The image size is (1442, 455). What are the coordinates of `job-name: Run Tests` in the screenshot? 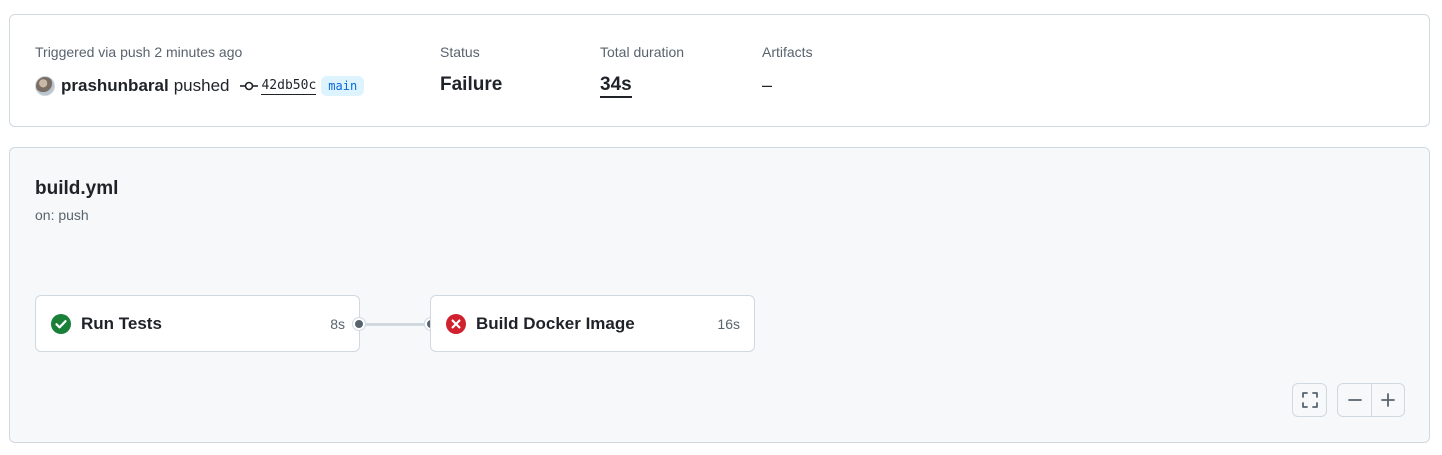 It's located at (121, 323).